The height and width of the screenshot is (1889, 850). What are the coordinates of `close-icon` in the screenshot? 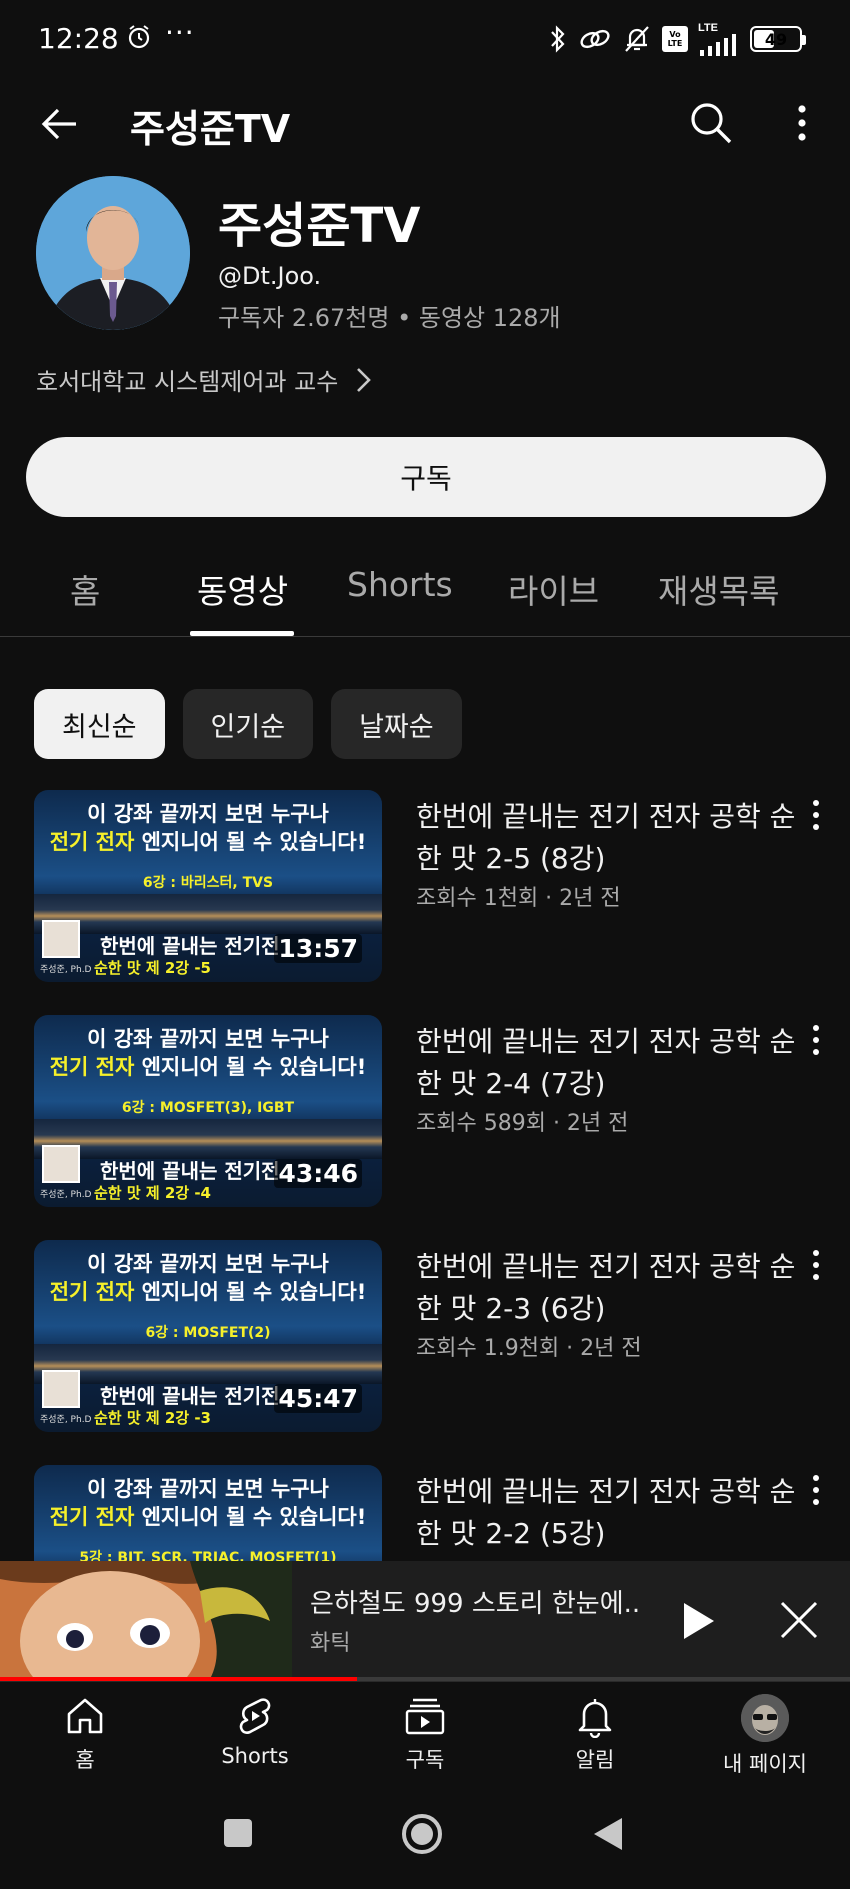 It's located at (799, 1620).